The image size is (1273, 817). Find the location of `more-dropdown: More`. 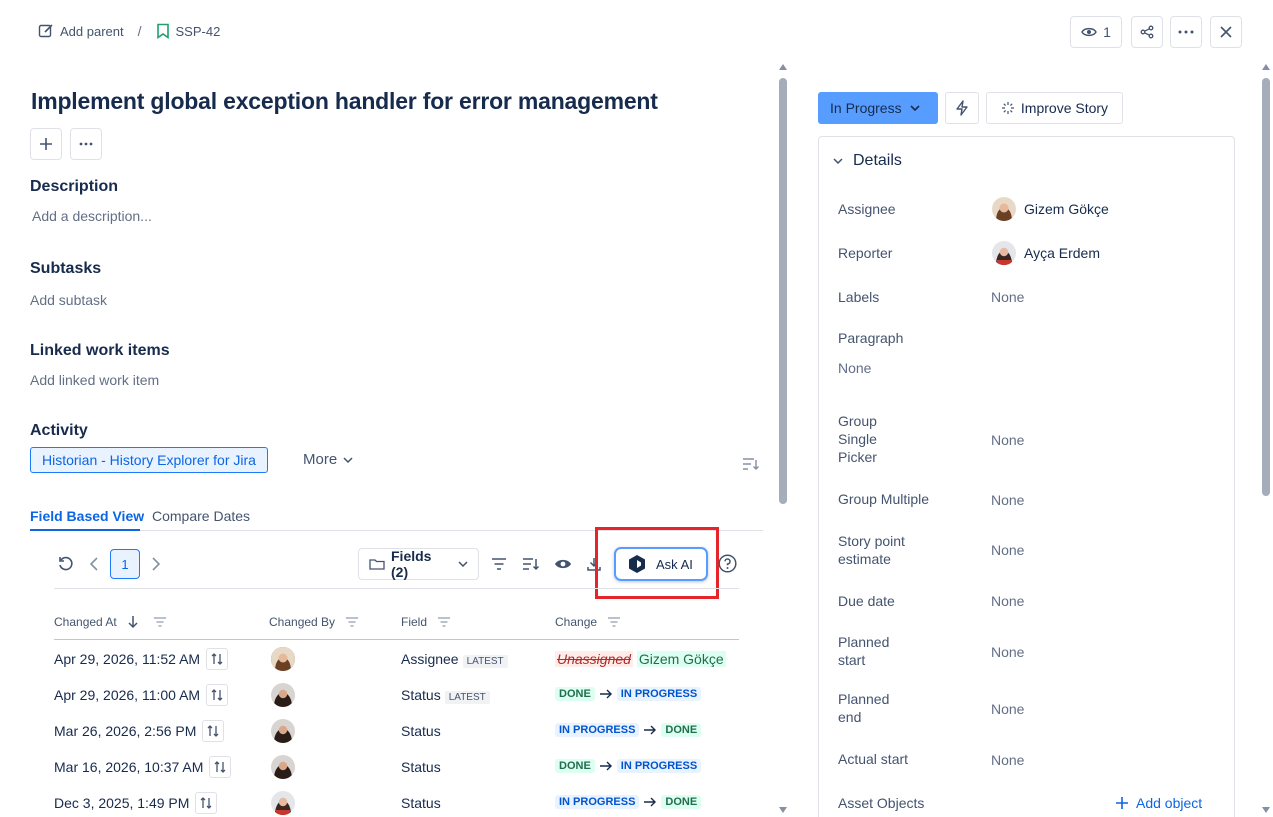

more-dropdown: More is located at coordinates (328, 459).